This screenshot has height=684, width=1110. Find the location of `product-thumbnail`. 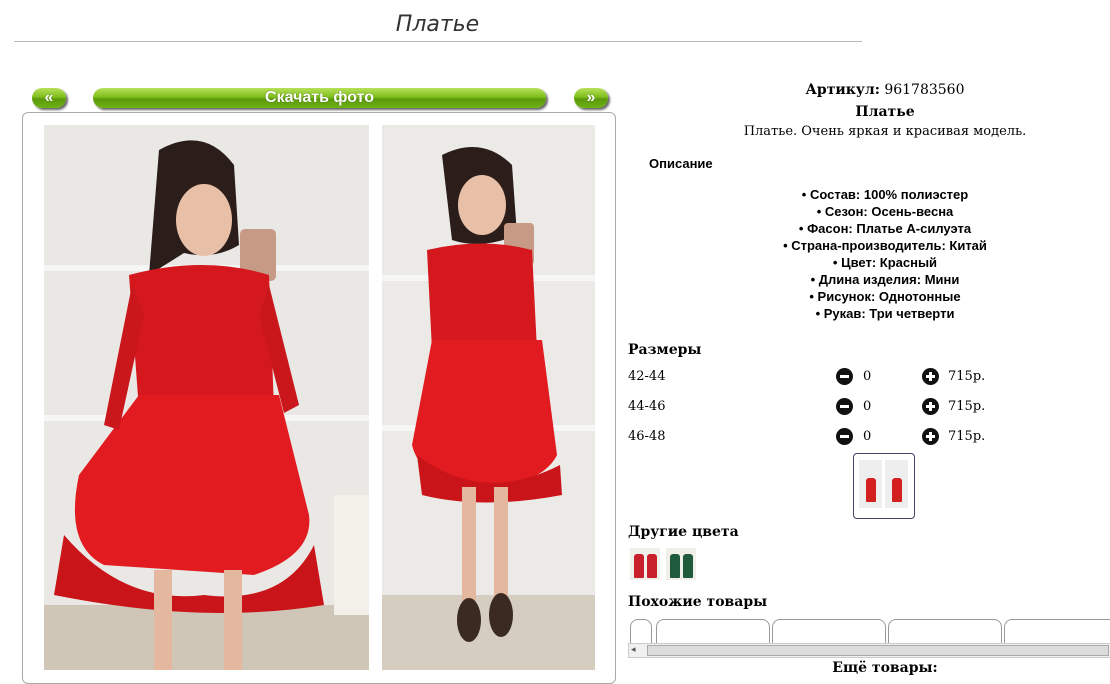

product-thumbnail is located at coordinates (884, 486).